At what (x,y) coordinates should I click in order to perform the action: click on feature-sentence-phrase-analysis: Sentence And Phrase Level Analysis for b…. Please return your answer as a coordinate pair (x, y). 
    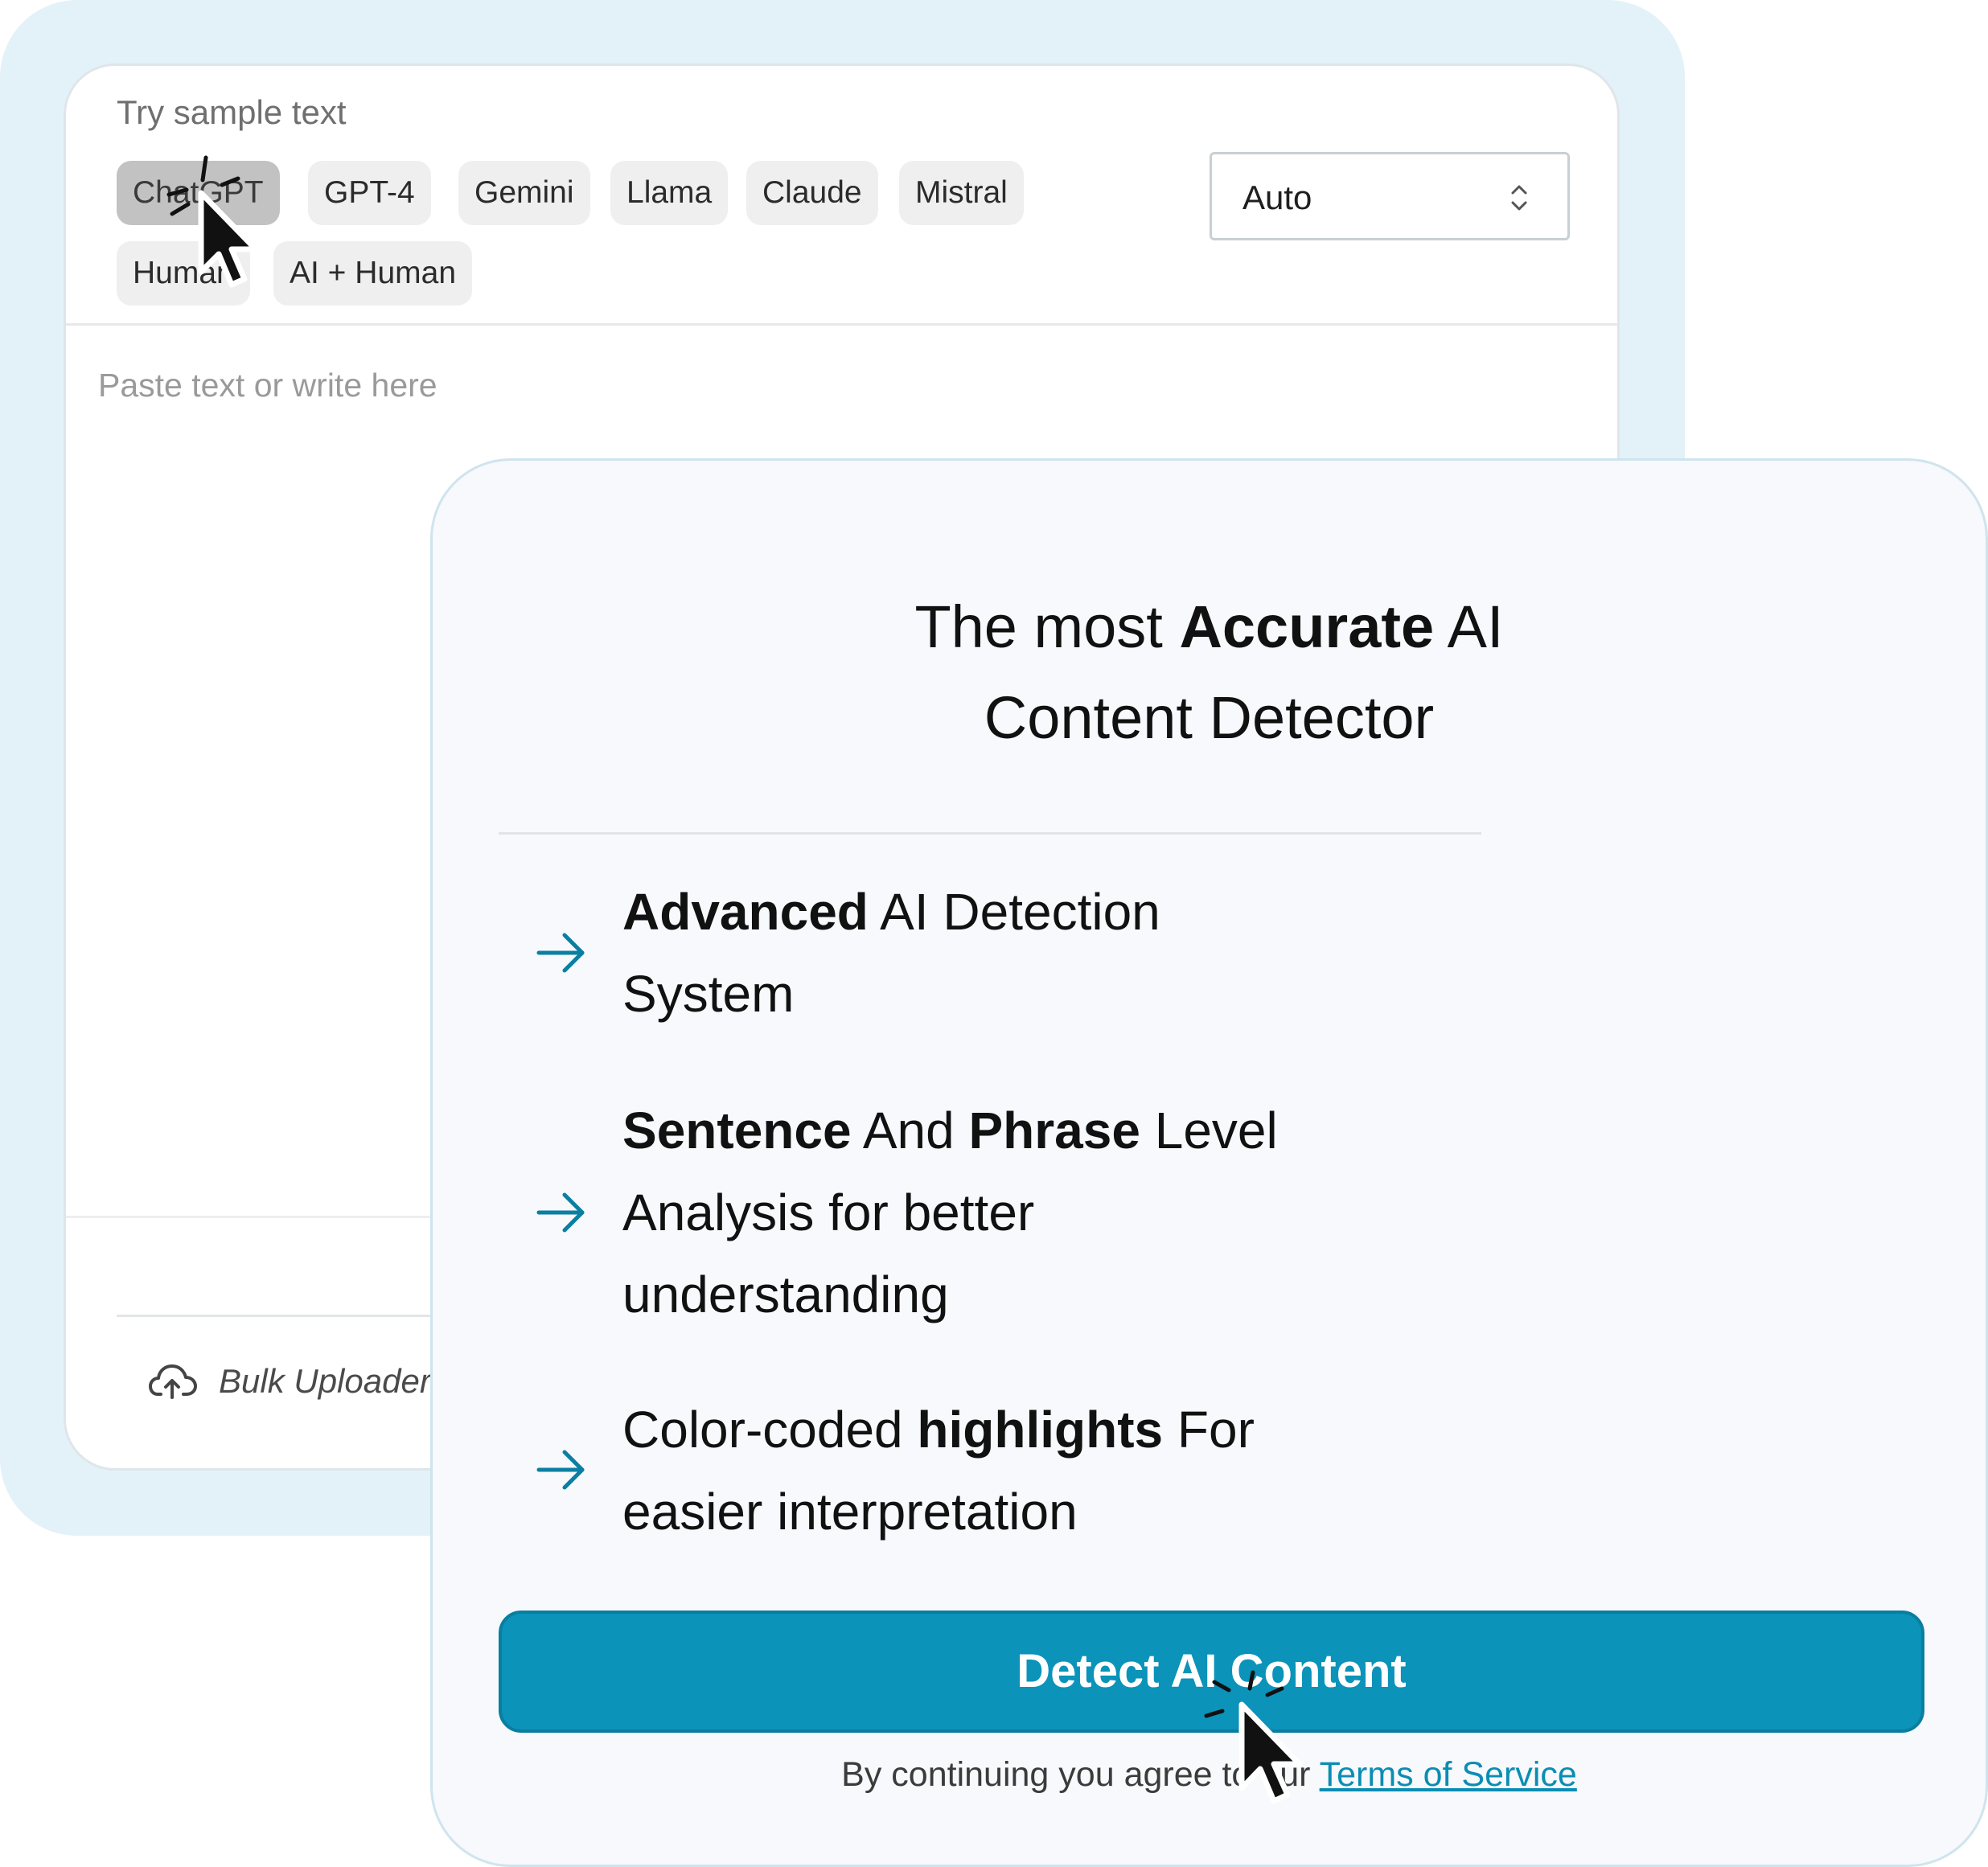
    Looking at the image, I should click on (1024, 1212).